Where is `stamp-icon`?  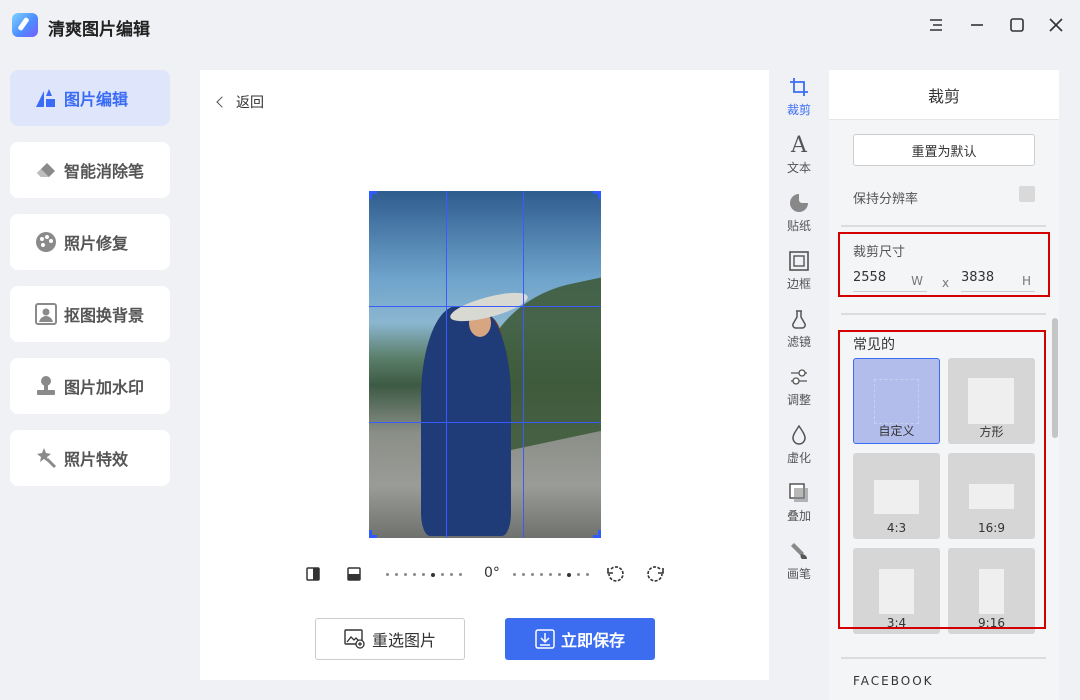 stamp-icon is located at coordinates (46, 386).